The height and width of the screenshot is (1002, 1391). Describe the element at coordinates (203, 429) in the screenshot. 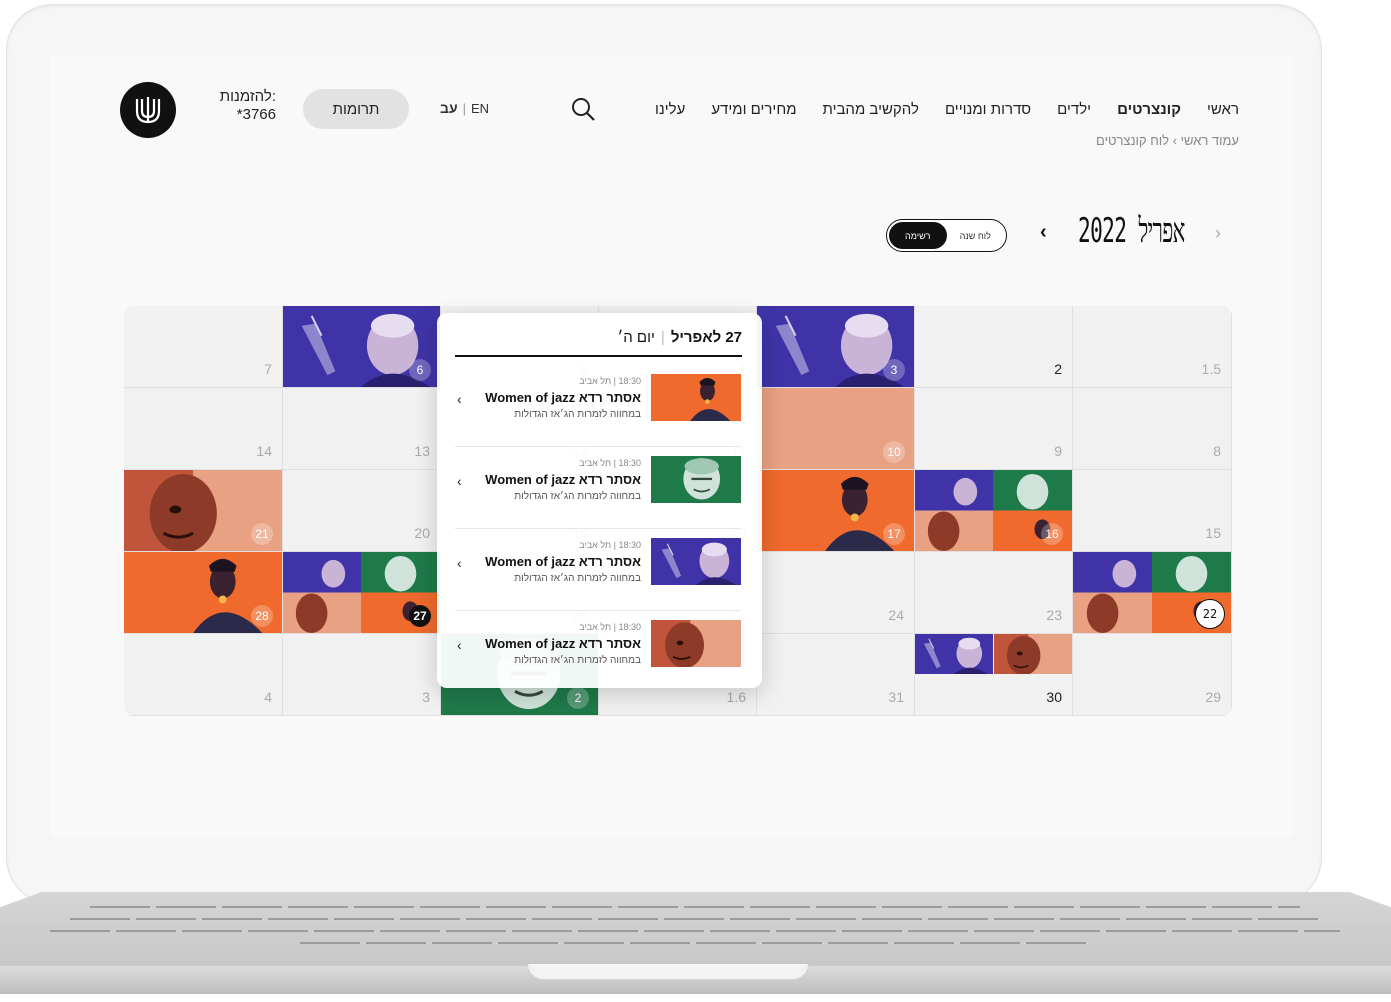

I see `day-cell: 14` at that location.